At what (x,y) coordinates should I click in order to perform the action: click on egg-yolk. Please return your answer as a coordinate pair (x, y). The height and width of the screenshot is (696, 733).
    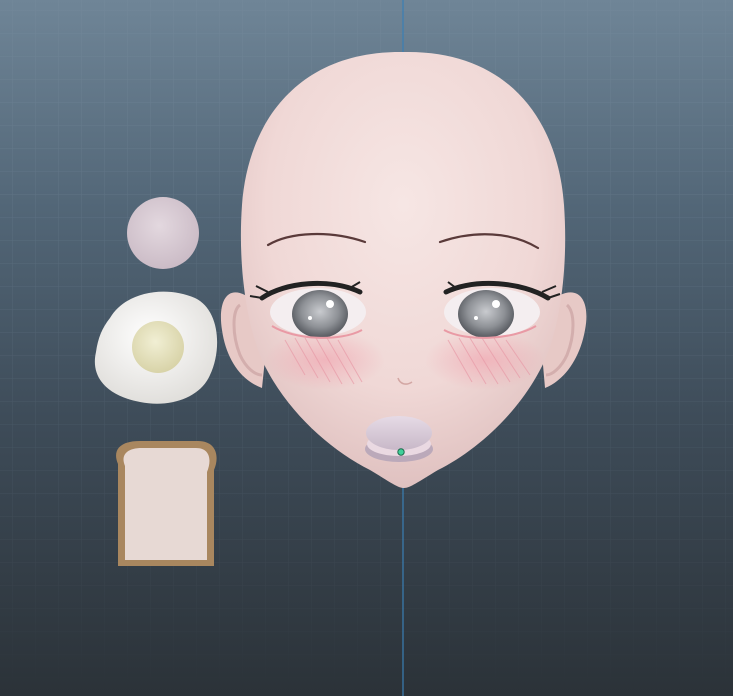
    Looking at the image, I should click on (158, 347).